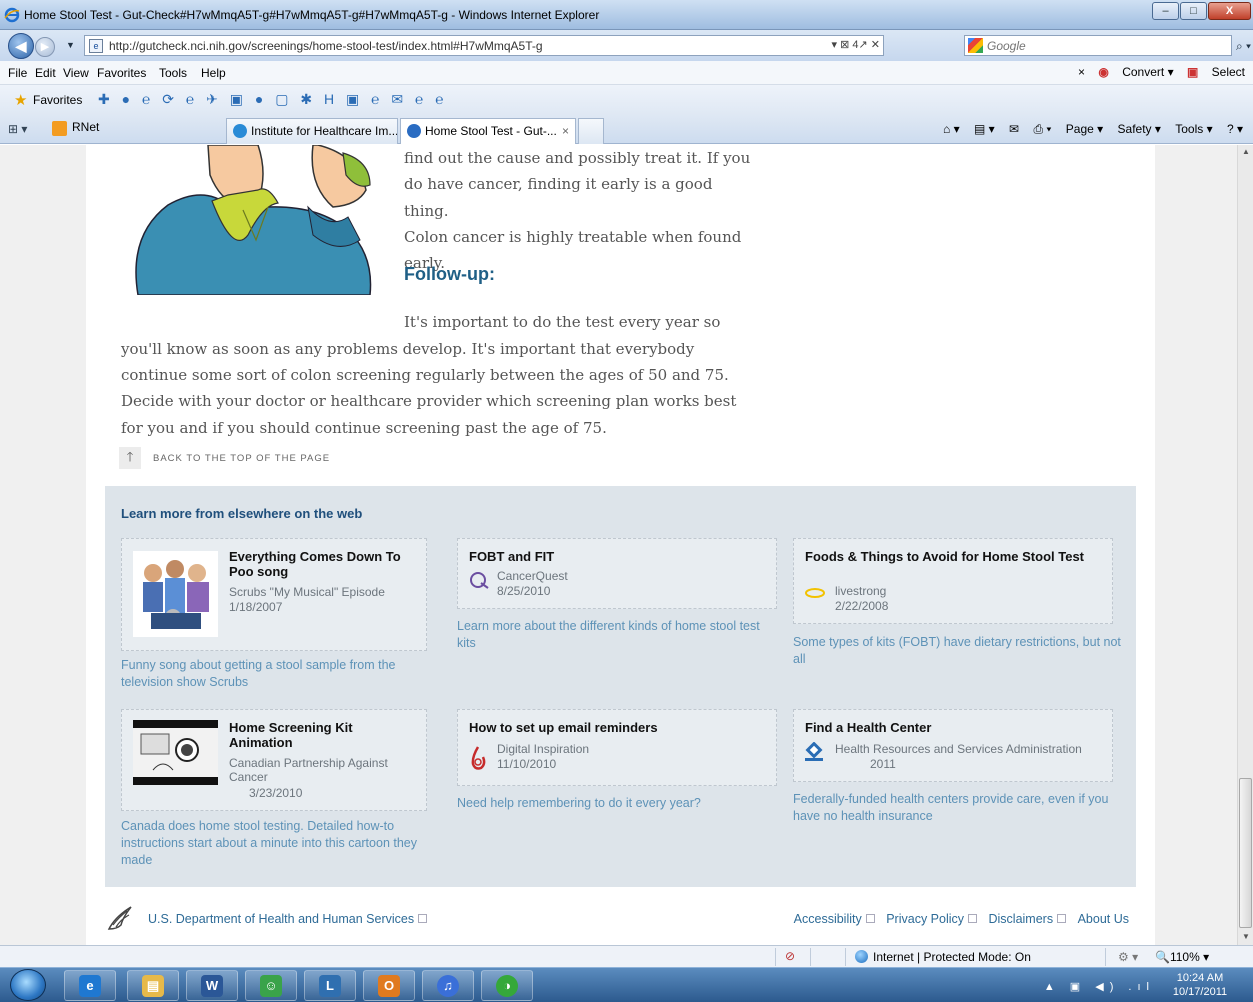 This screenshot has height=1002, width=1253. Describe the element at coordinates (856, 44) in the screenshot. I see `address-tools: ▾ ⊠ 4↗ ✕` at that location.